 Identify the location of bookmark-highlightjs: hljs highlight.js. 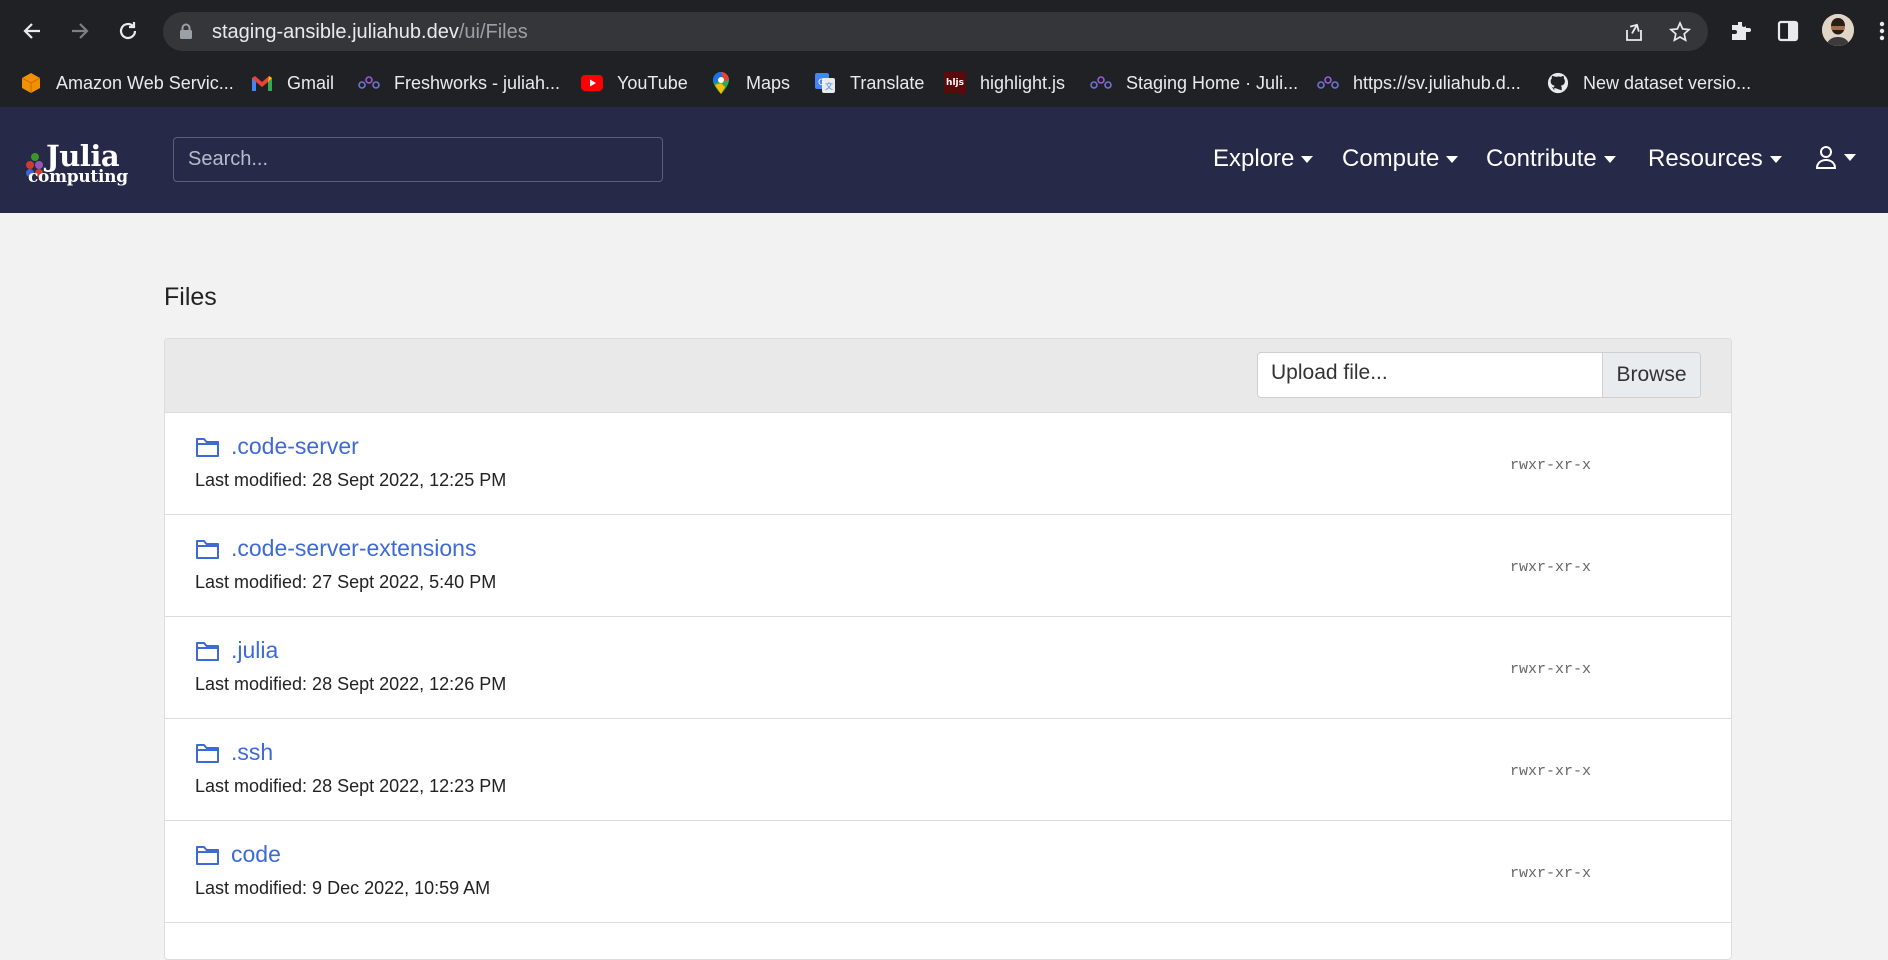
(1004, 83).